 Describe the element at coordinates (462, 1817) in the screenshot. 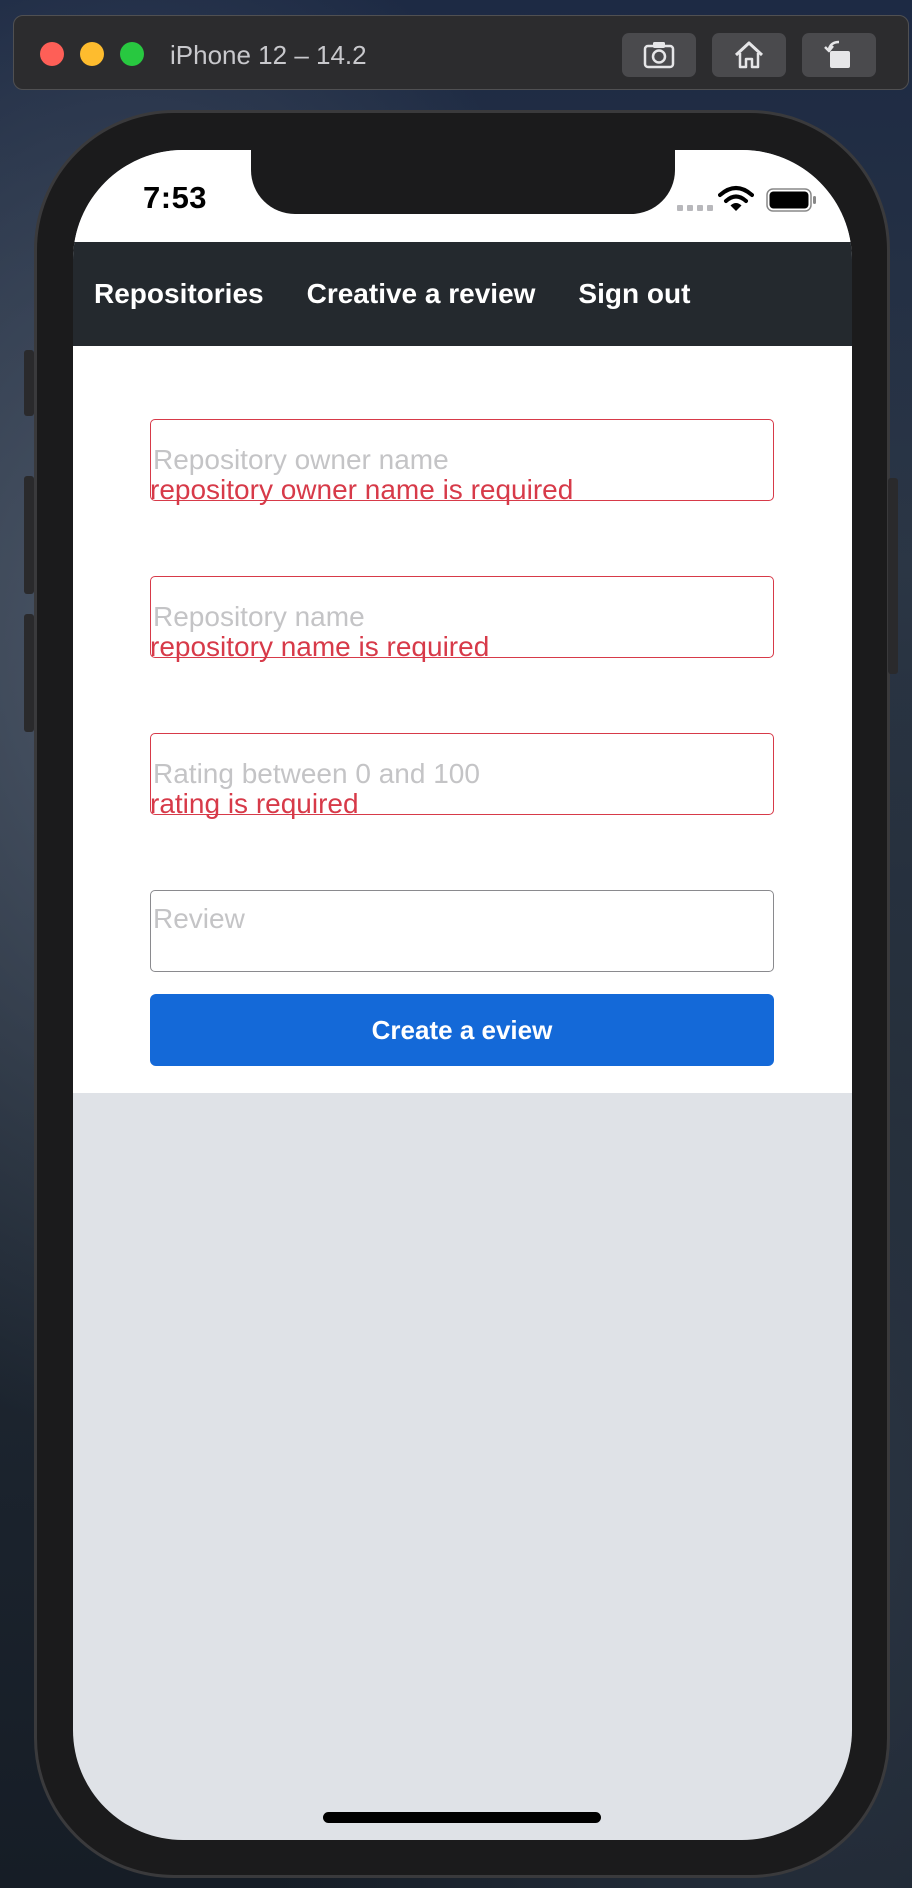

I see `home-indicator` at that location.